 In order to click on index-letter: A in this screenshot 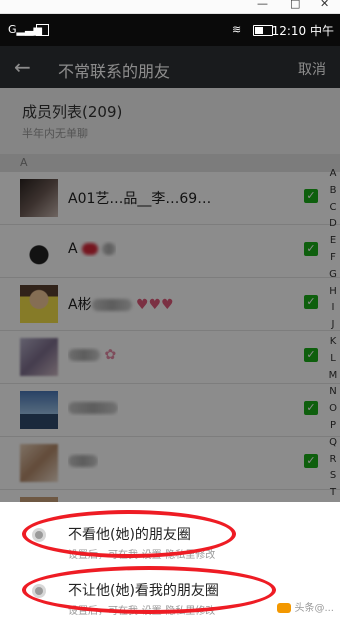, I will do `click(333, 174)`.